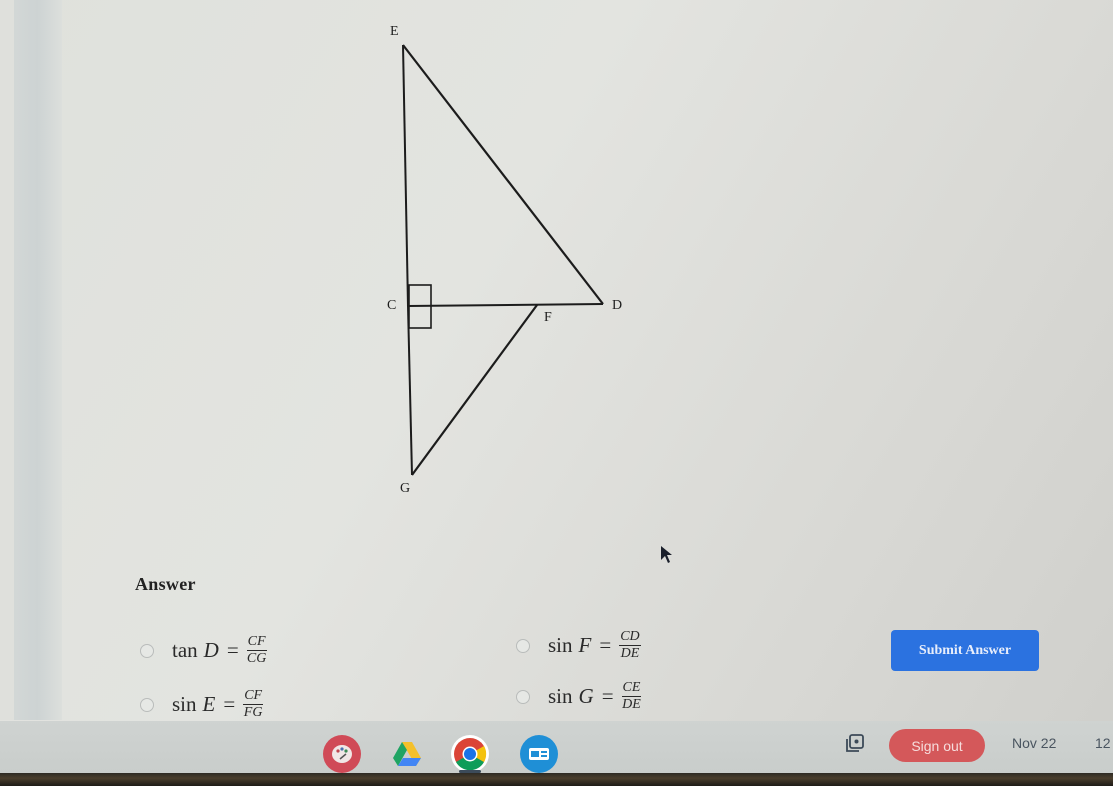 This screenshot has width=1113, height=786. I want to click on segment-FG, so click(474, 390).